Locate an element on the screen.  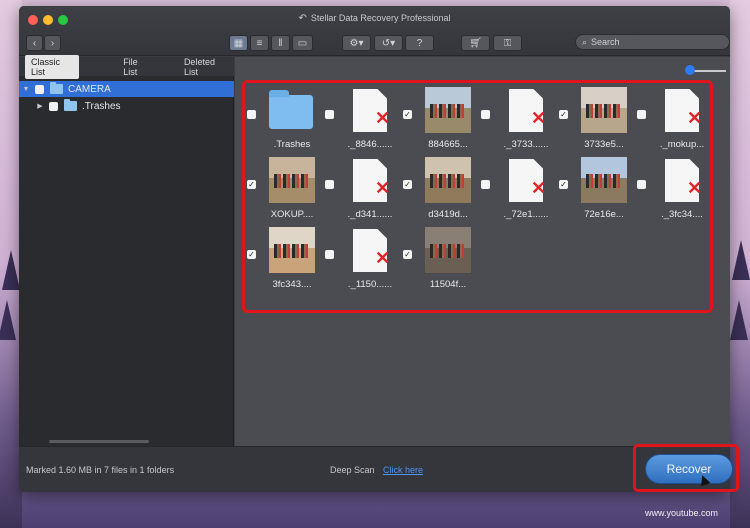
search-box: ⌕ is located at coordinates (652, 42).